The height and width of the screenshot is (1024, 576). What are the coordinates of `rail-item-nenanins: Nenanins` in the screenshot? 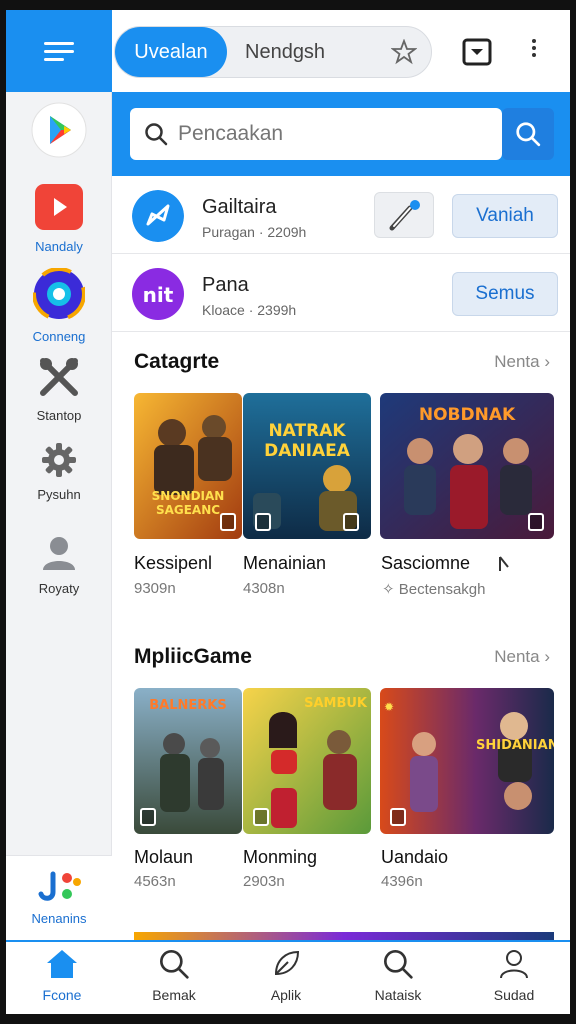 It's located at (59, 897).